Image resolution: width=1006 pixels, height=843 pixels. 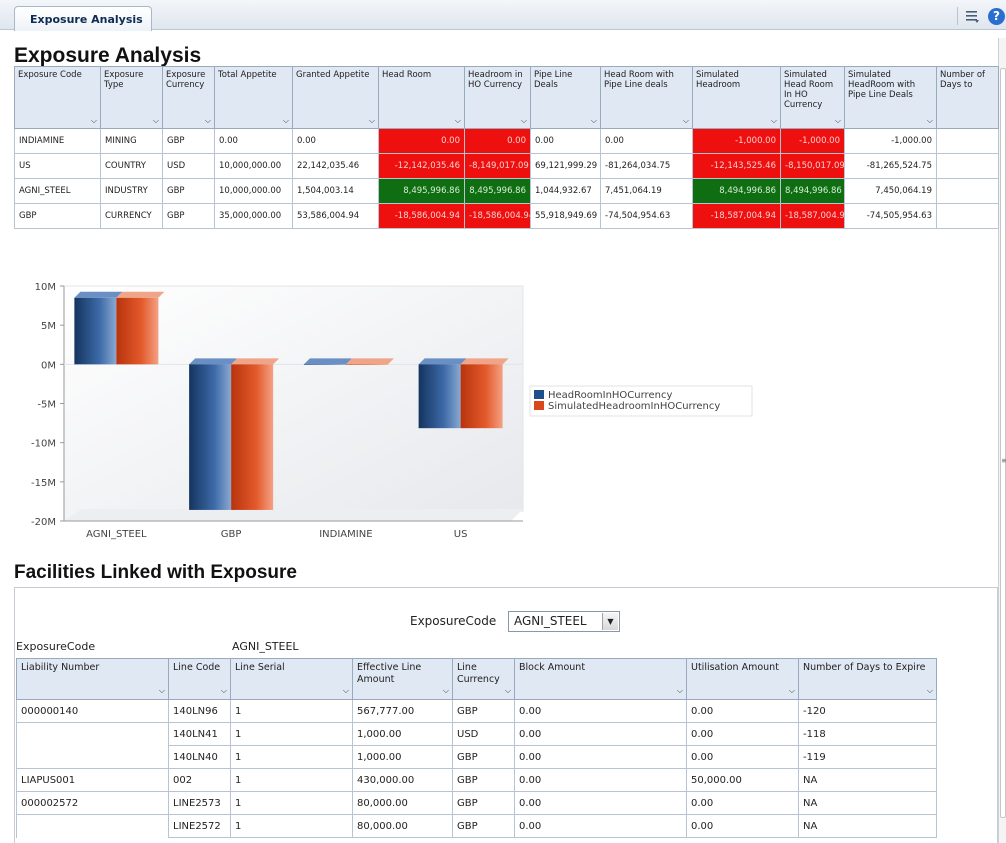 I want to click on facilities-col-header: Block Amount ⌵, so click(x=600, y=679).